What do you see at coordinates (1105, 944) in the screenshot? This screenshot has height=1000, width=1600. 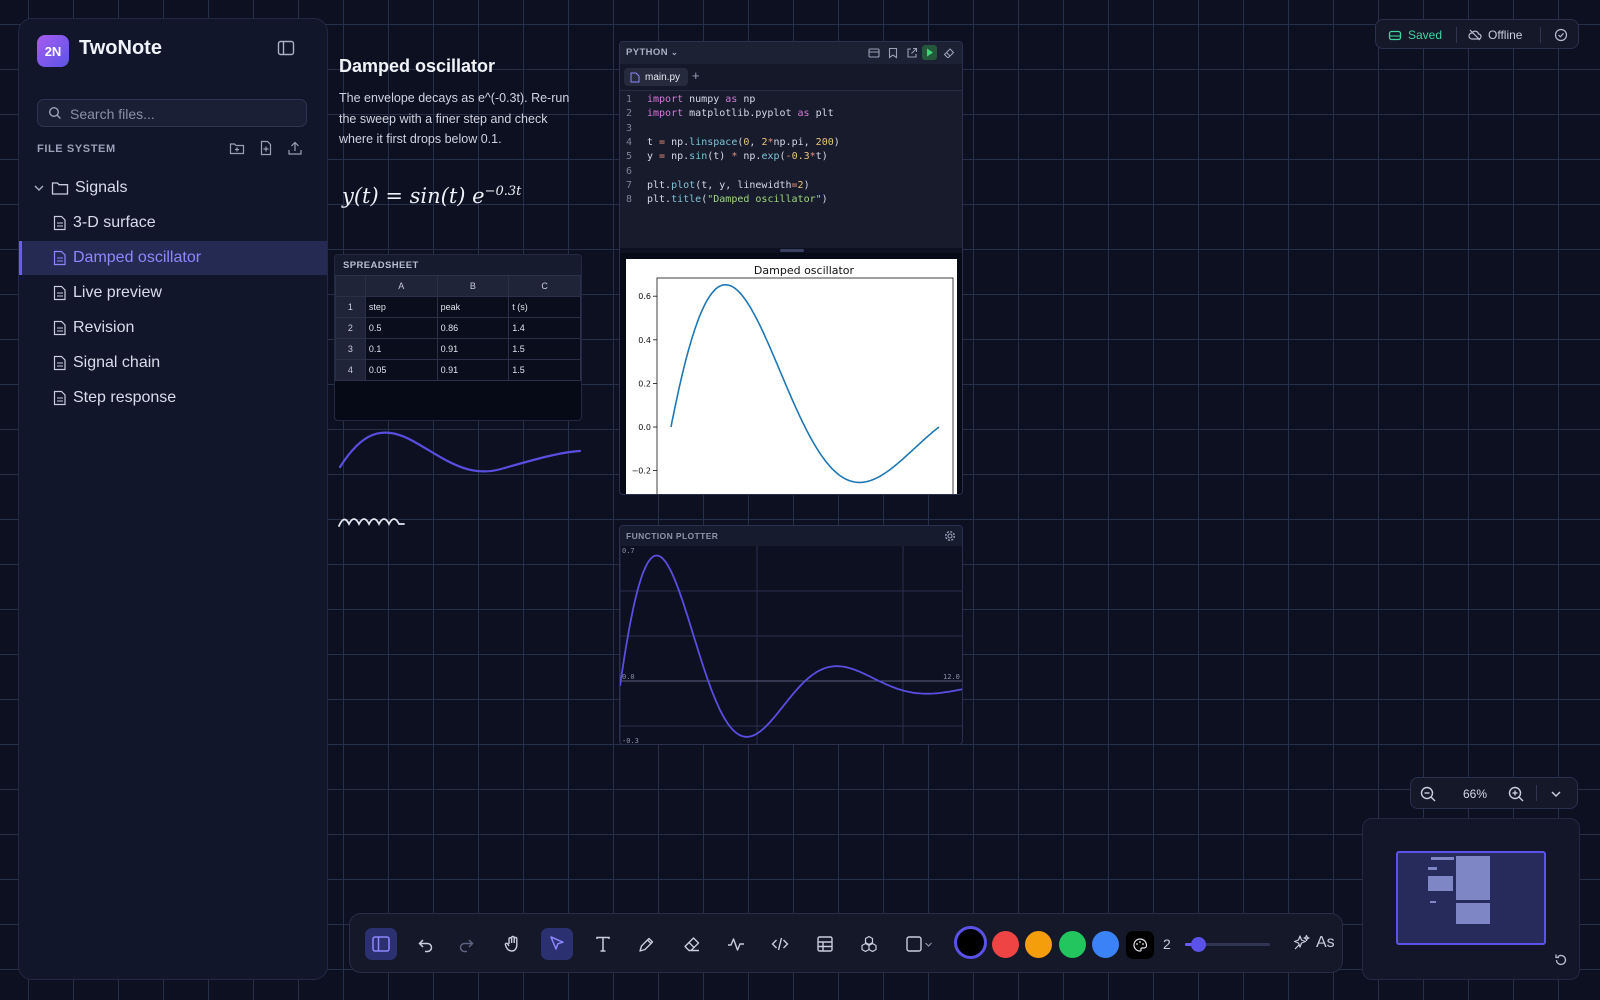 I see `color-swatch-blue` at bounding box center [1105, 944].